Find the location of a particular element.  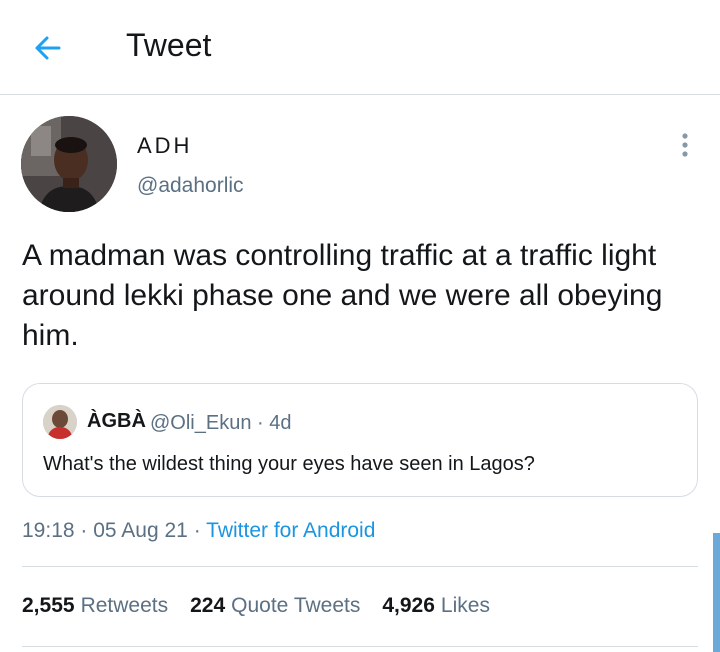

quote-tweets-label: Quote Tweets is located at coordinates (296, 605).